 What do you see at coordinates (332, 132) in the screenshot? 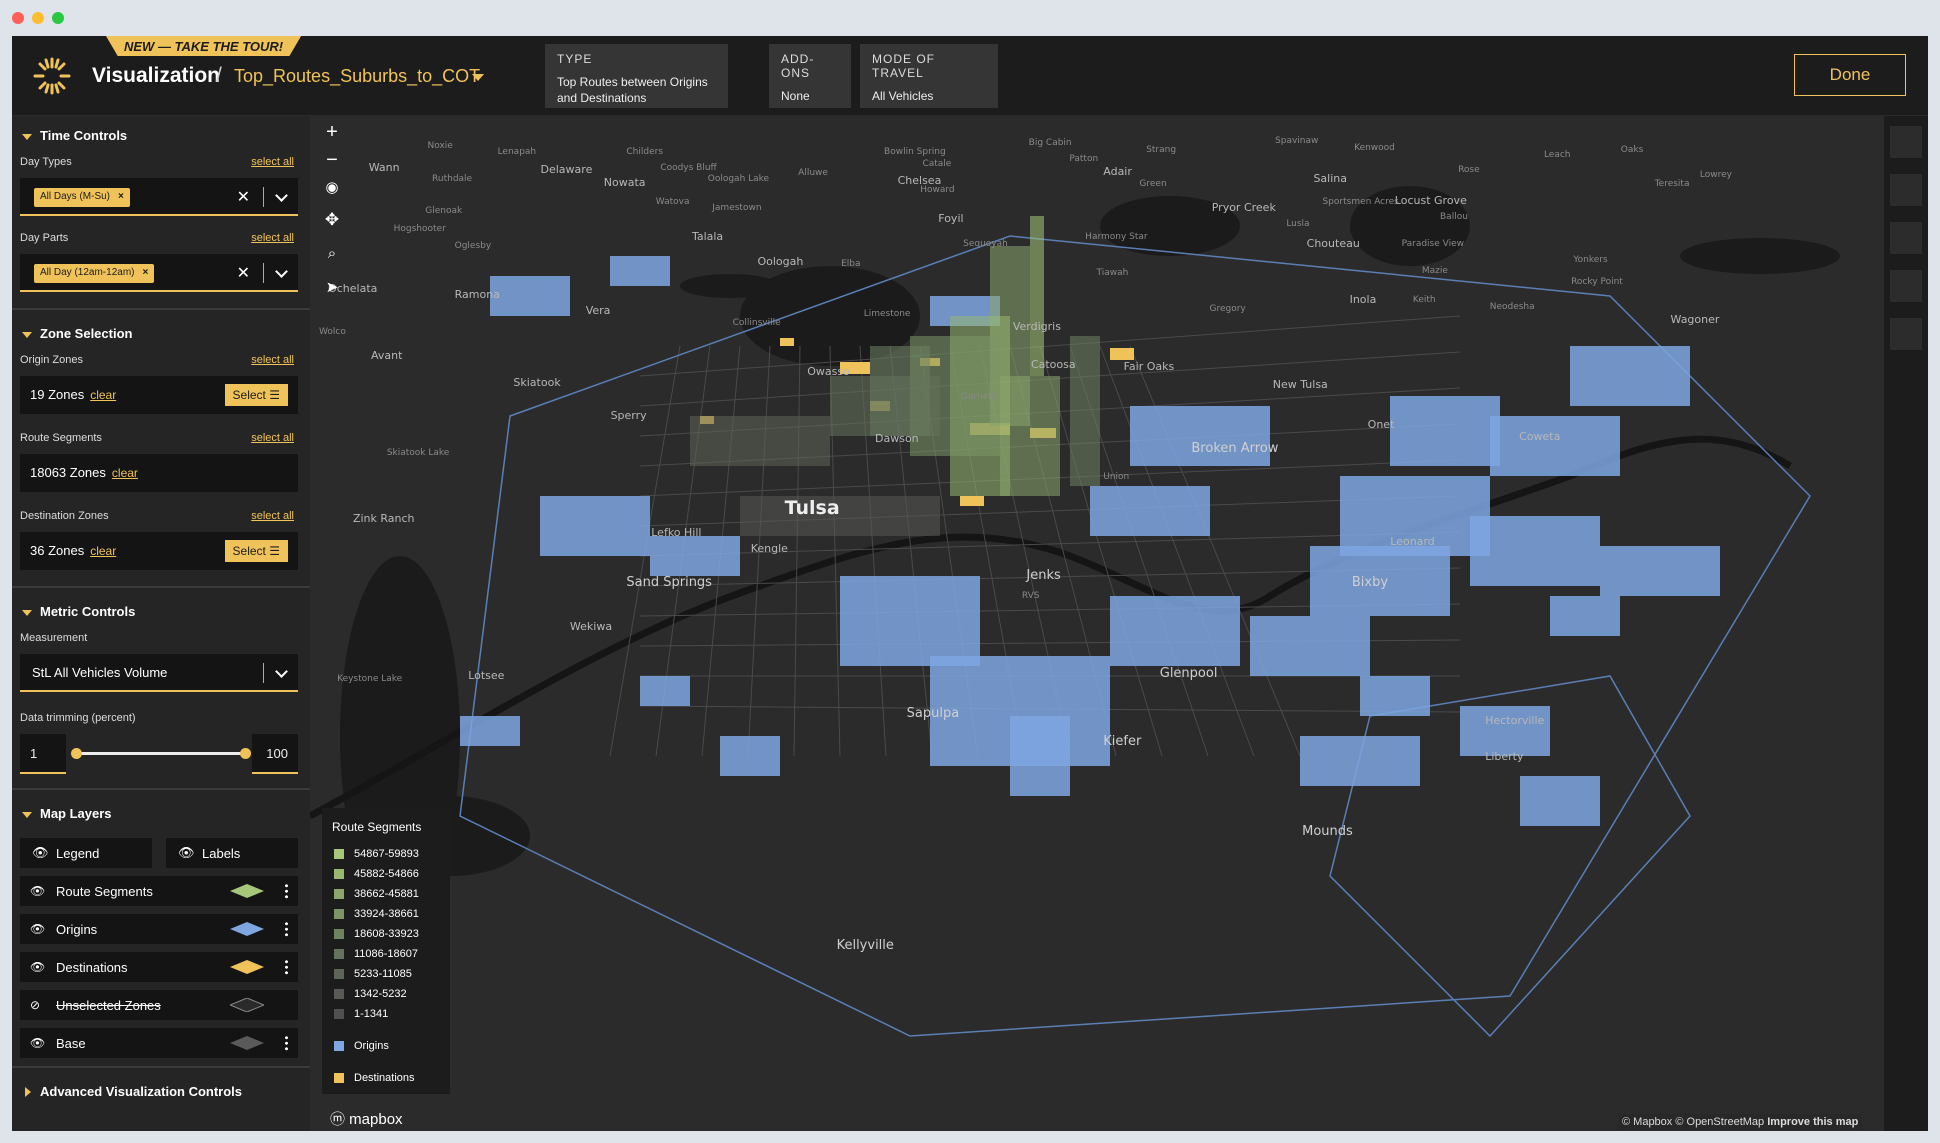
I see `zoom-in-icon: +` at bounding box center [332, 132].